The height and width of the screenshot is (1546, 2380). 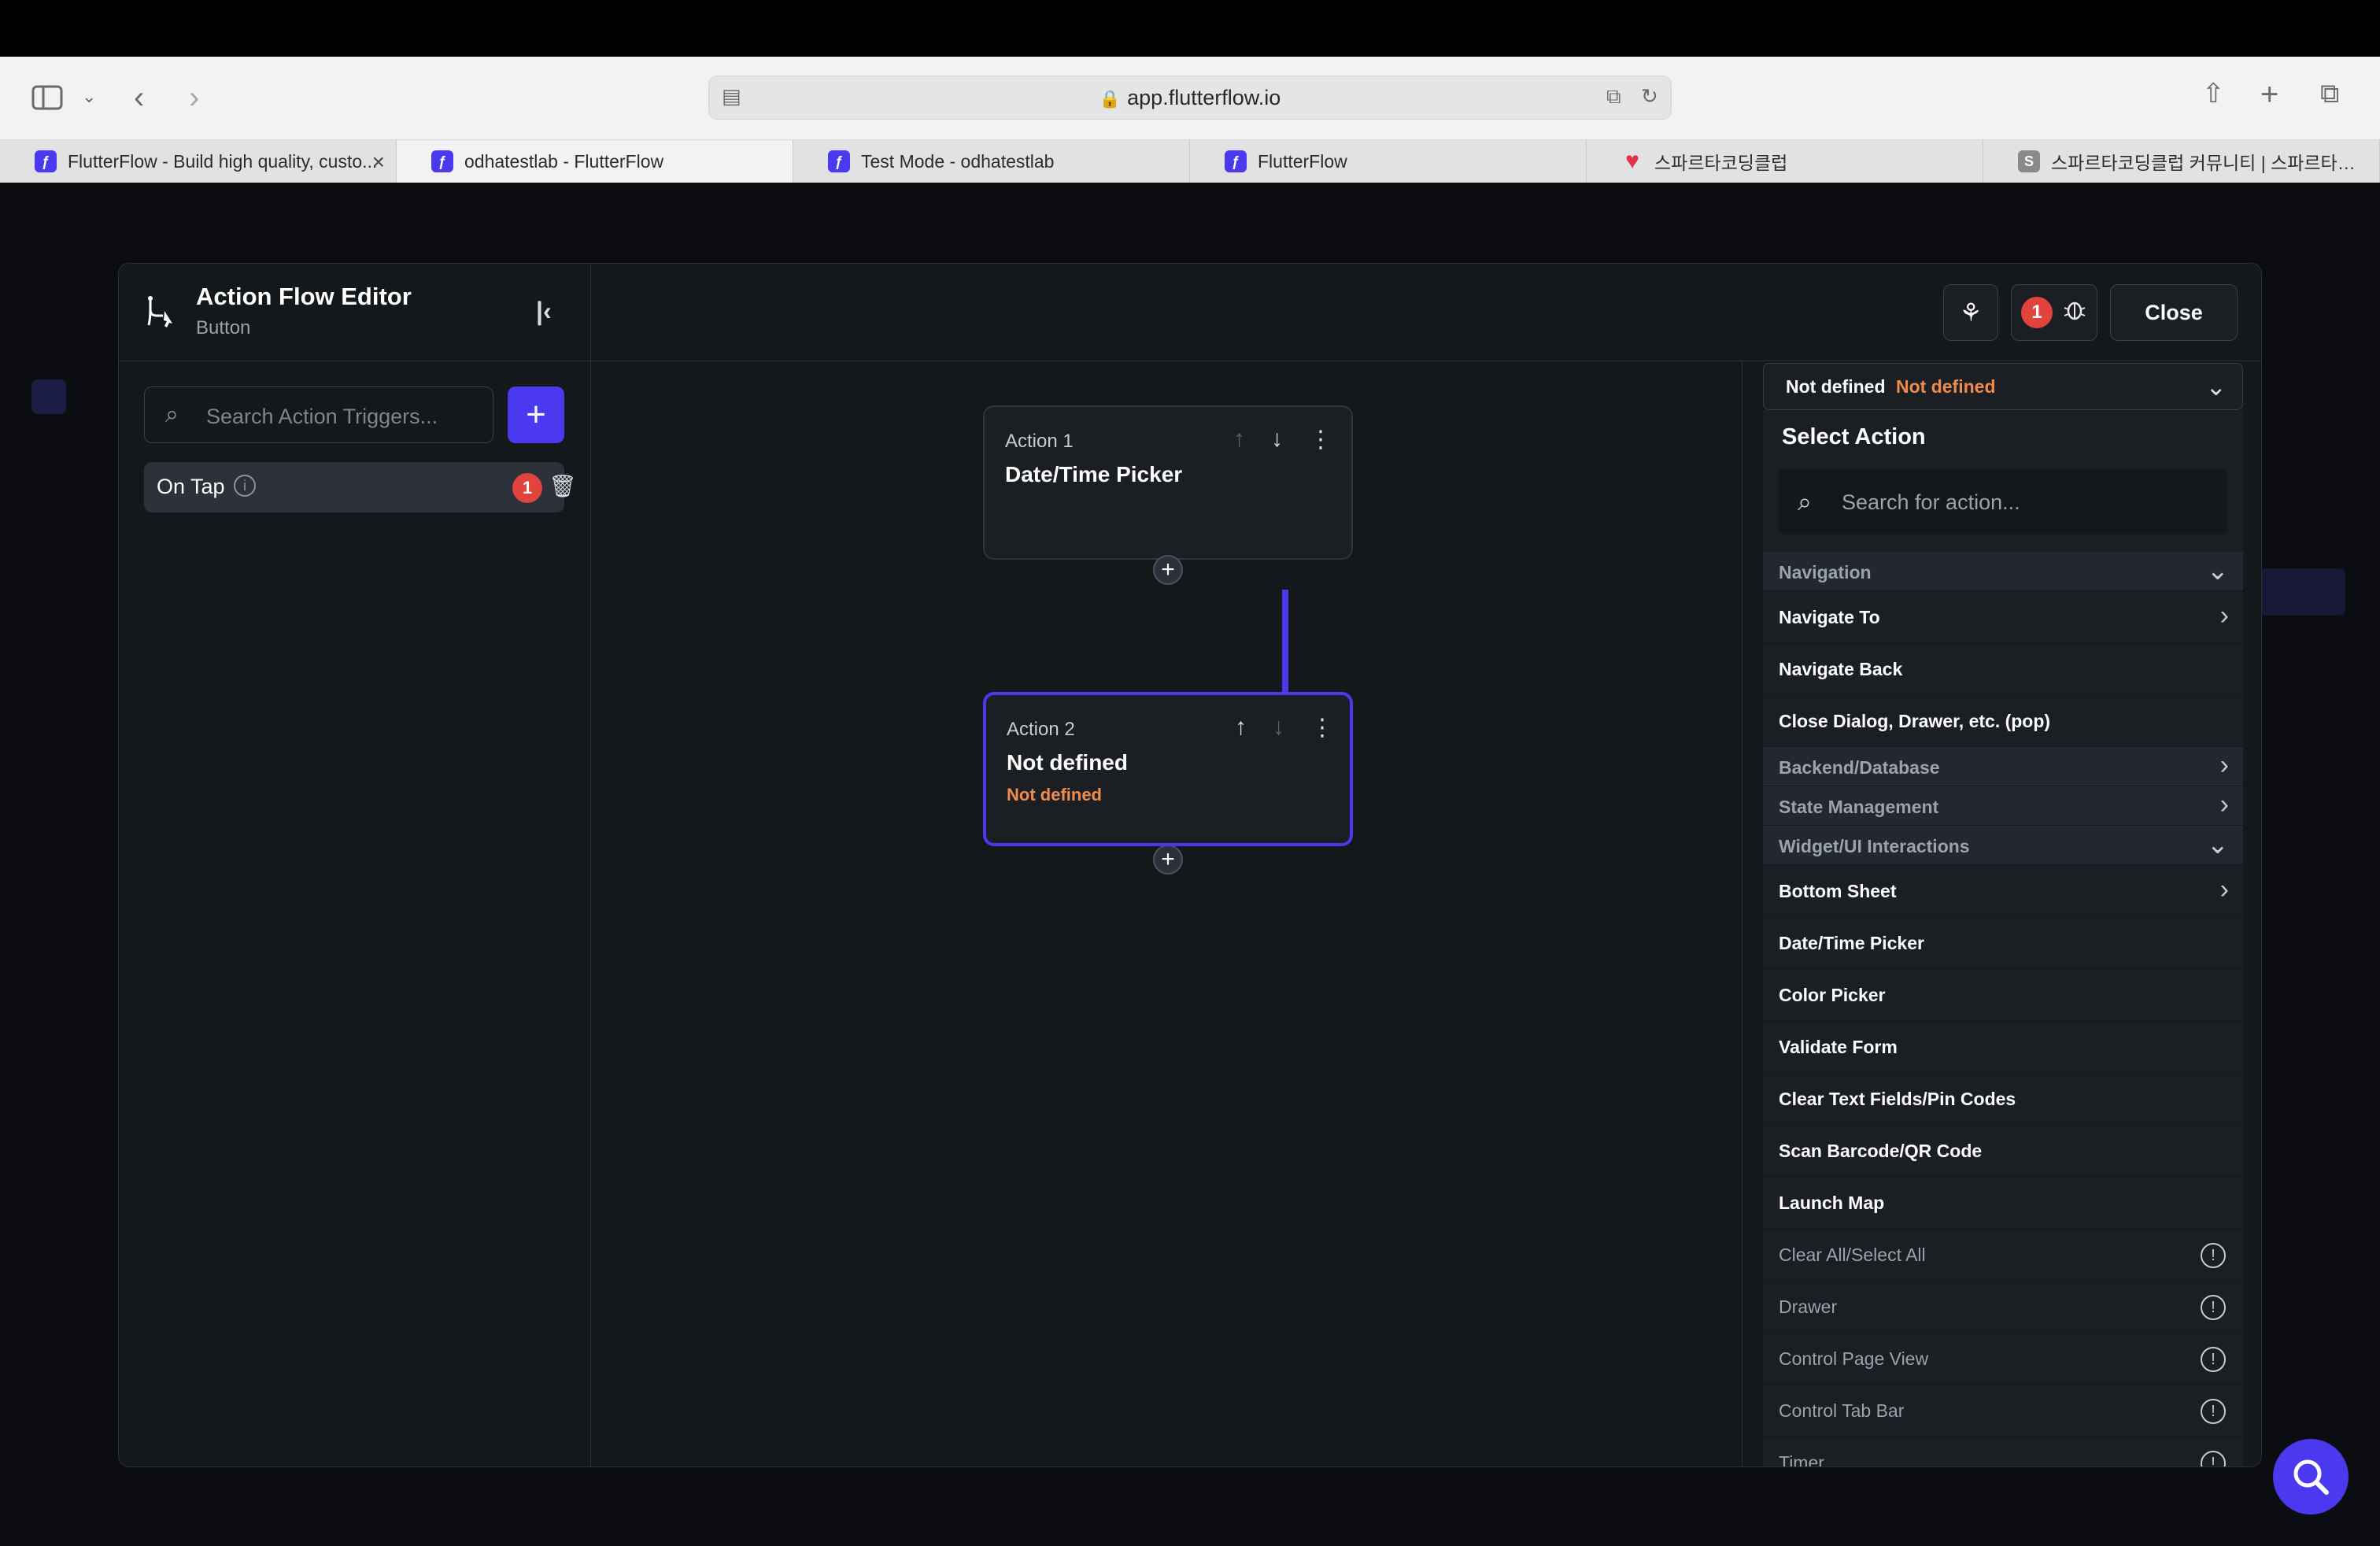 What do you see at coordinates (2003, 1255) in the screenshot?
I see `action-item: Clear All/Select All!` at bounding box center [2003, 1255].